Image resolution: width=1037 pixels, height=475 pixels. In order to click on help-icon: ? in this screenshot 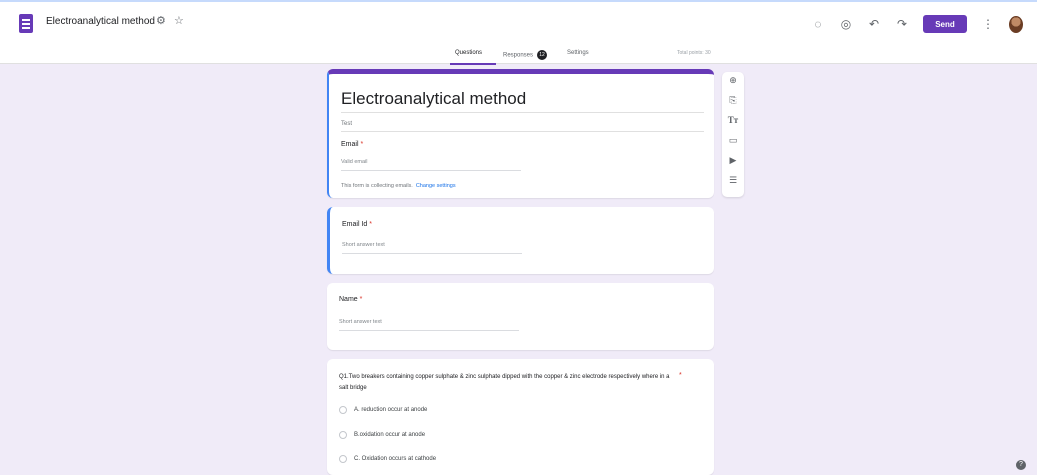, I will do `click(1021, 465)`.